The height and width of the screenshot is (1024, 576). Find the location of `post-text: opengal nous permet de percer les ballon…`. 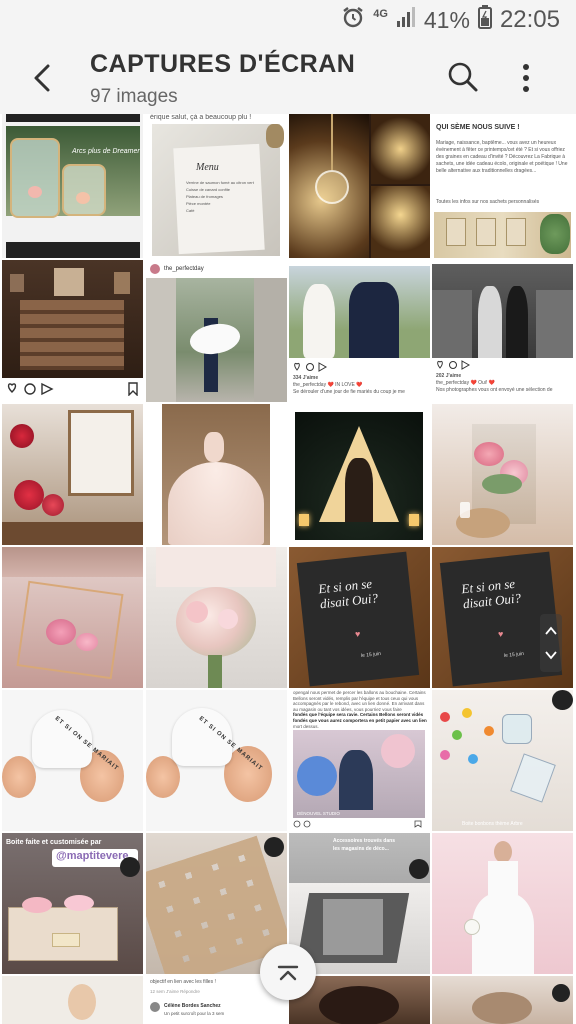

post-text: opengal nous permet de percer les ballon… is located at coordinates (359, 701).